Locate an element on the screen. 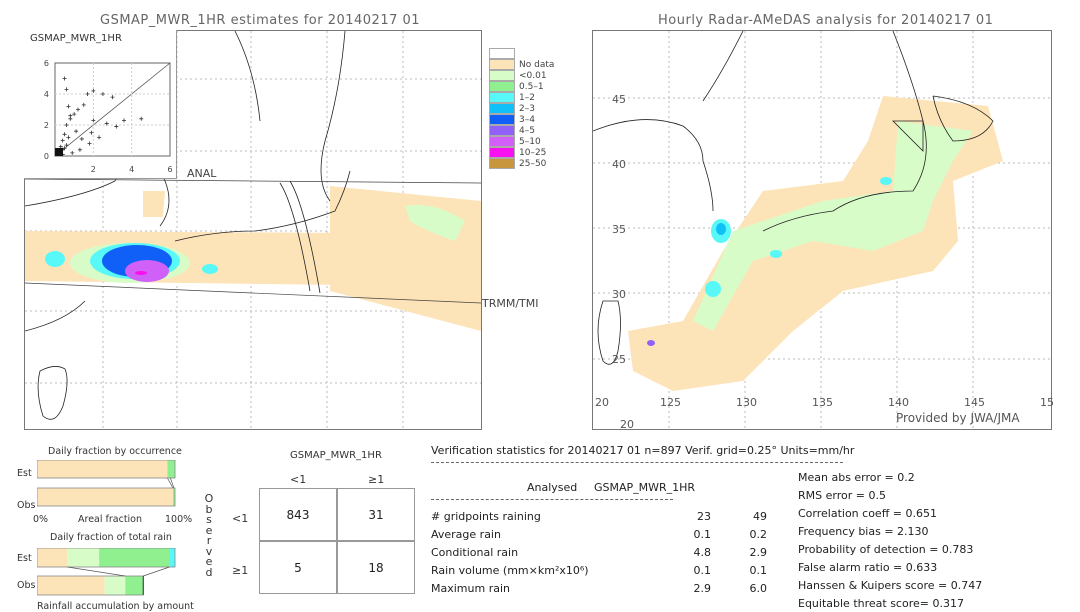  occurrence-x-right: 100% is located at coordinates (179, 519).